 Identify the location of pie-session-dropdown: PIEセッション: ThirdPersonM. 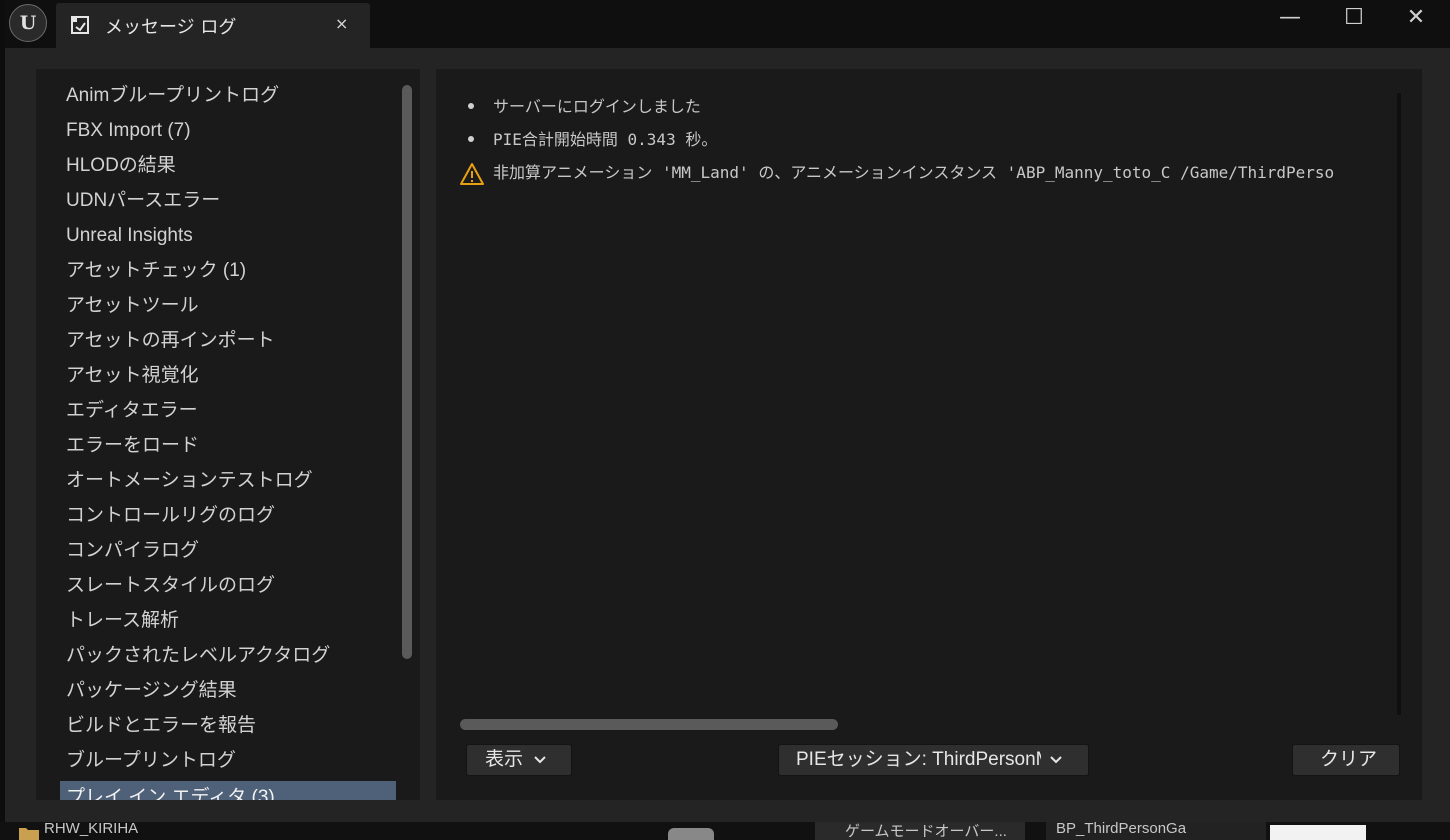
(933, 760).